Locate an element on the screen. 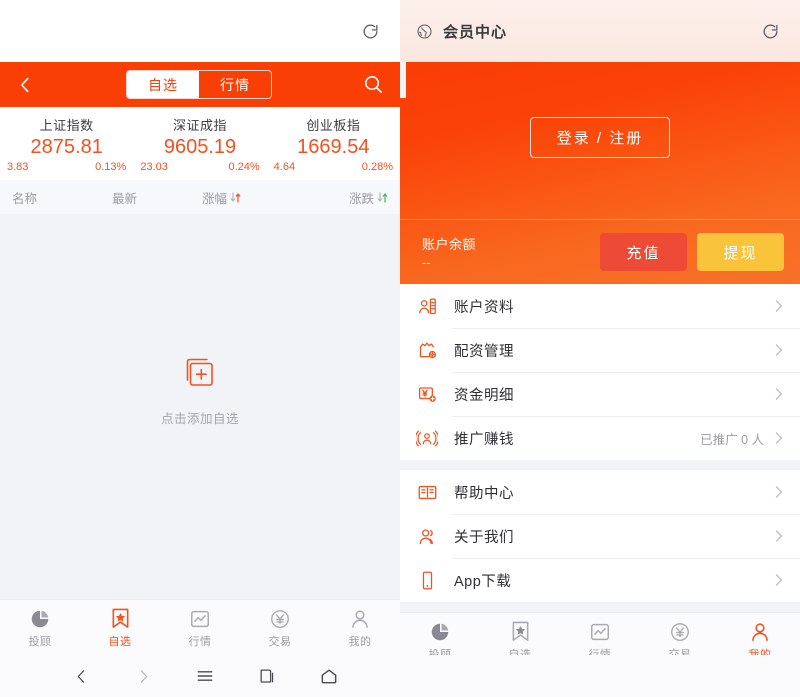 Image resolution: width=800 pixels, height=697 pixels. index-value: 2875.81 is located at coordinates (66, 147).